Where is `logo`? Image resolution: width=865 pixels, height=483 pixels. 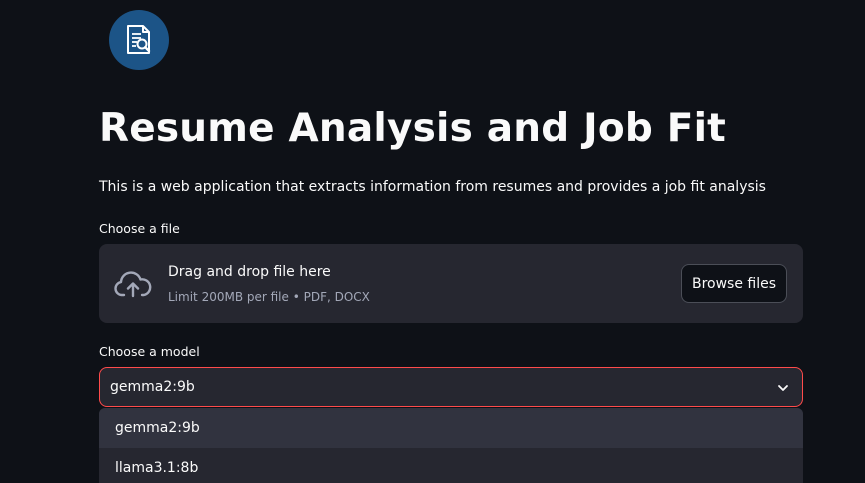
logo is located at coordinates (139, 40).